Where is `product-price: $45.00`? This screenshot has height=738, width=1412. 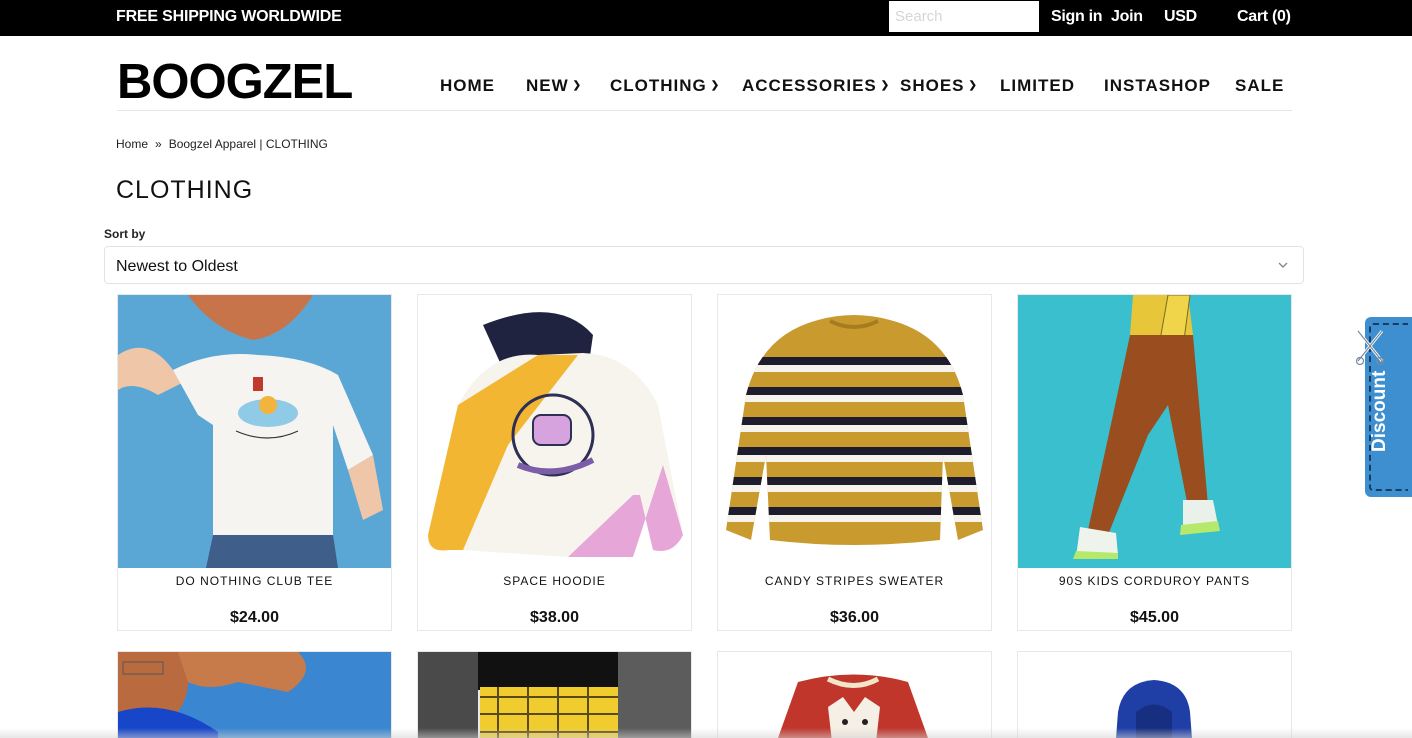
product-price: $45.00 is located at coordinates (1154, 617).